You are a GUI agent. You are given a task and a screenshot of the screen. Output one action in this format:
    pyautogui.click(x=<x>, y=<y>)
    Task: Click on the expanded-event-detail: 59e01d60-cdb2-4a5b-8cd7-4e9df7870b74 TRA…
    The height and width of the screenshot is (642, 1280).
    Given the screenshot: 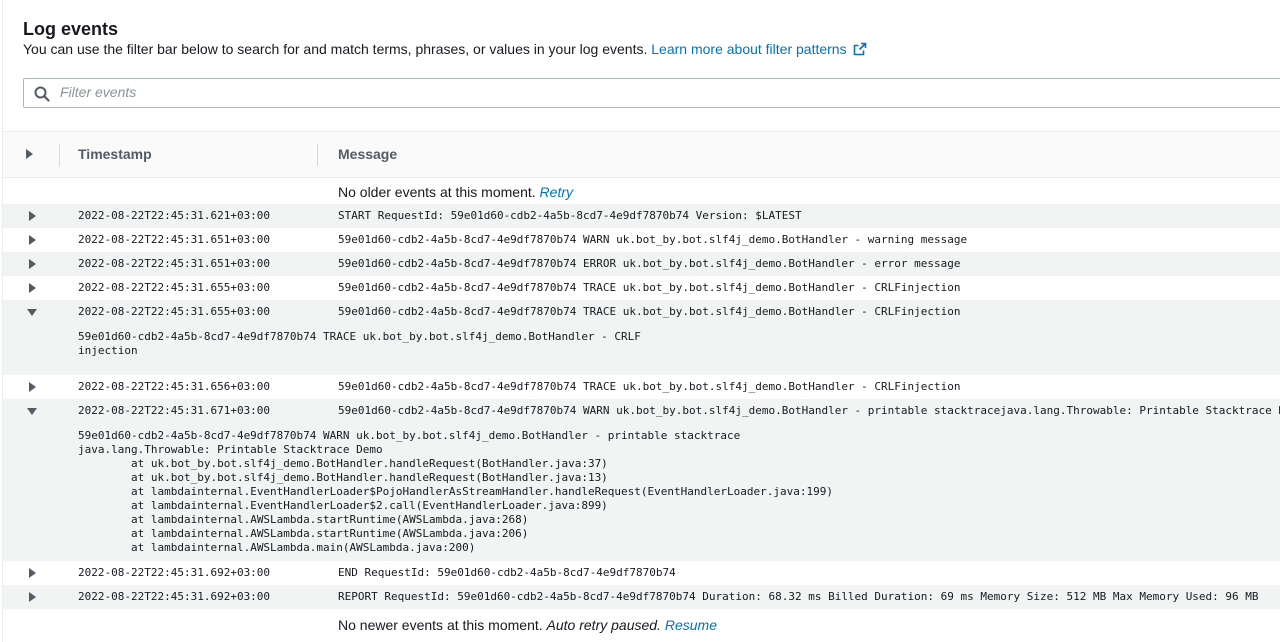 What is the action you would take?
    pyautogui.click(x=641, y=349)
    